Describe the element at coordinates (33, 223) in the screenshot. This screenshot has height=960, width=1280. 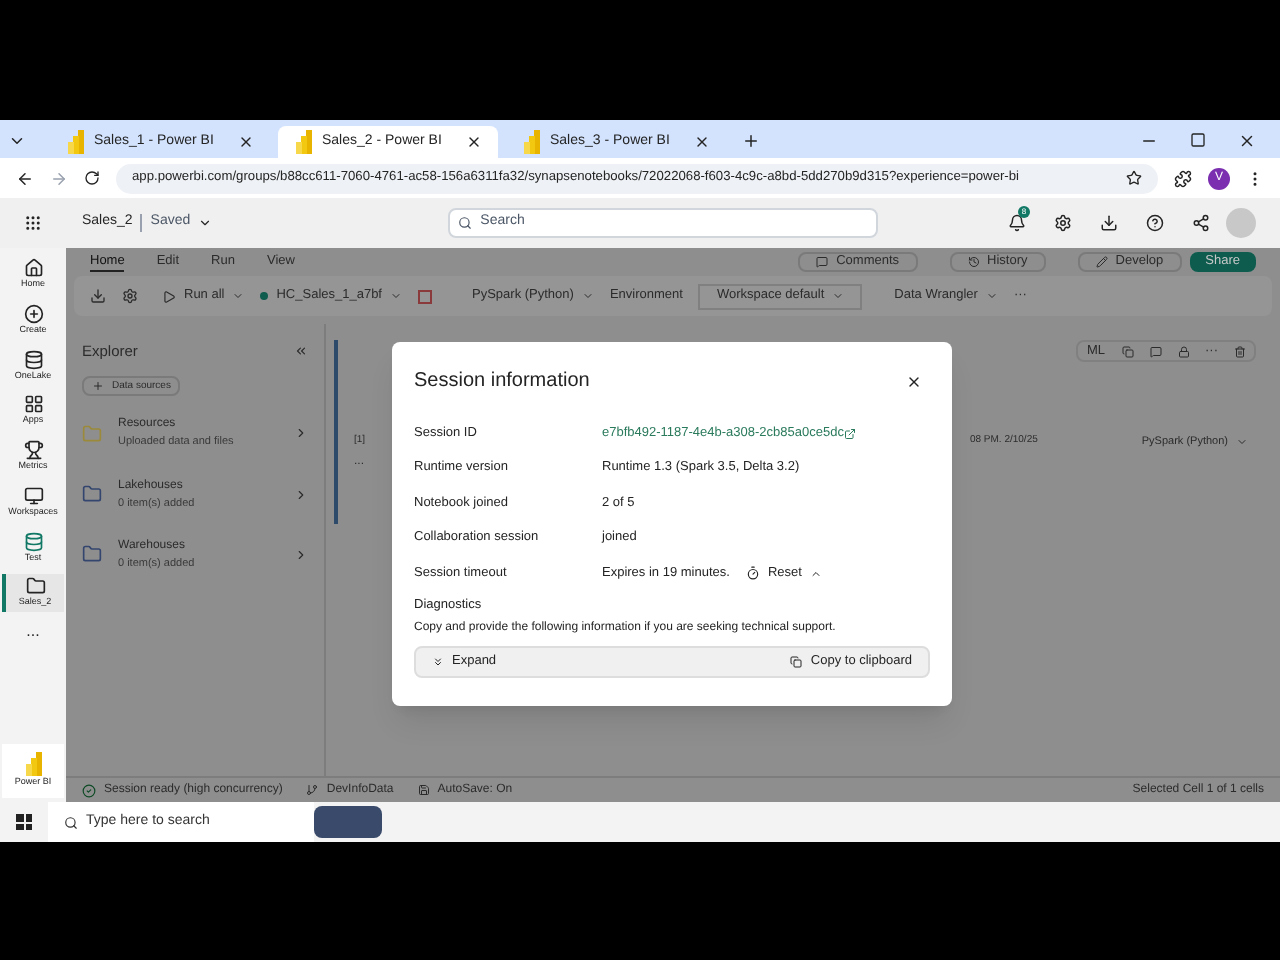
I see `app-launcher-icon` at that location.